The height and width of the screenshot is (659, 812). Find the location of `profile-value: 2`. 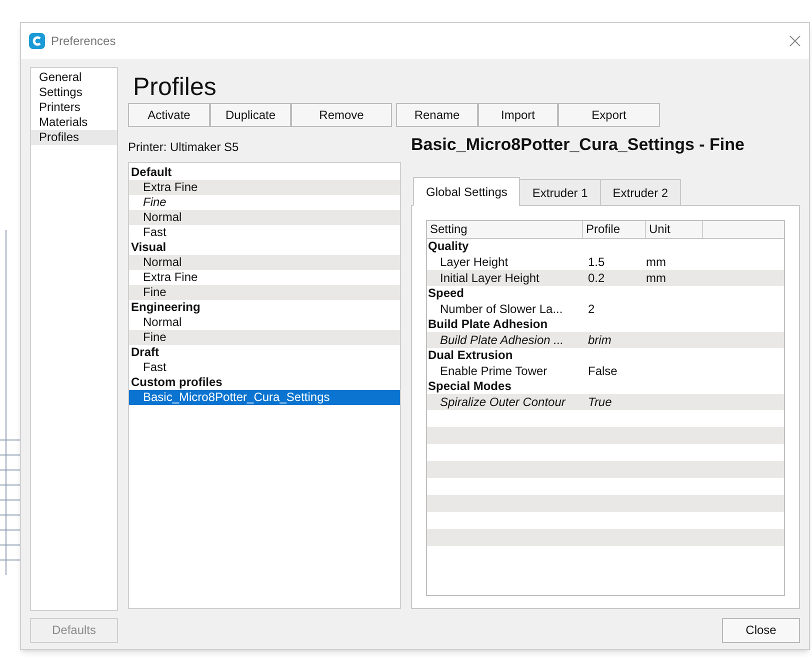

profile-value: 2 is located at coordinates (592, 309).